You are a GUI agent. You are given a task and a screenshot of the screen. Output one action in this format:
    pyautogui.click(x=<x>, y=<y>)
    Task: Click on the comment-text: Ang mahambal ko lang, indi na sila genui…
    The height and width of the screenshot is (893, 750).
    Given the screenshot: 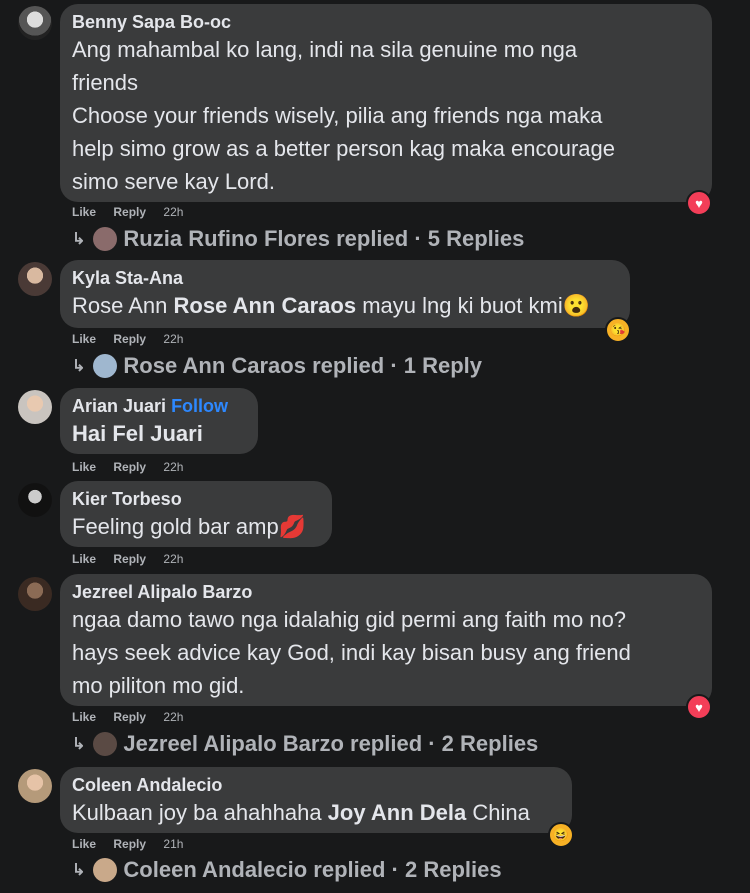 What is the action you would take?
    pyautogui.click(x=343, y=115)
    